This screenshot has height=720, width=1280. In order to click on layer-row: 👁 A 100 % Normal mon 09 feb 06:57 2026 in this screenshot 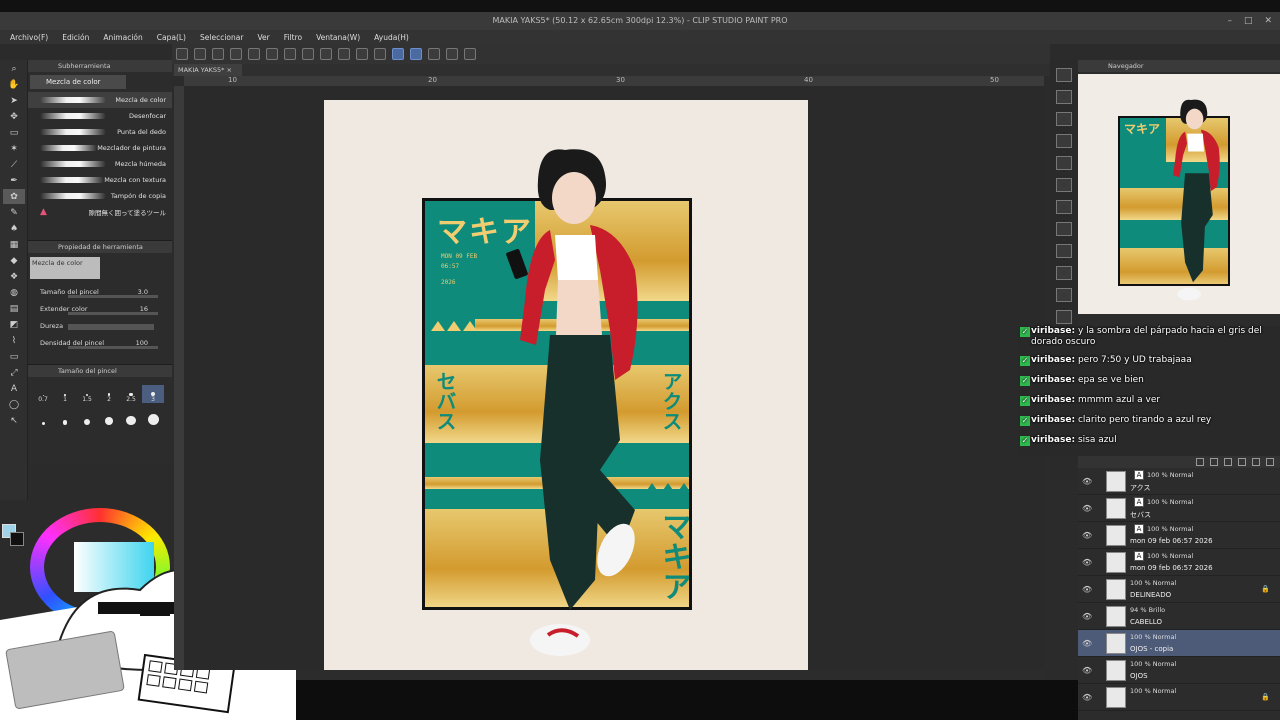, I will do `click(1179, 562)`.